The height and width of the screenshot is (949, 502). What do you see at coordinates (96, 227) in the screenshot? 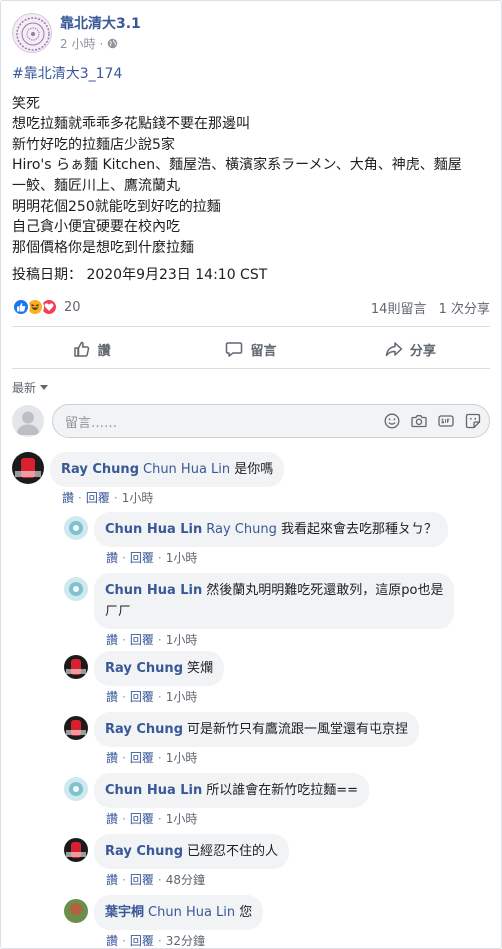
I see `post-line: 自己貪小便宜硬要在校內吃` at bounding box center [96, 227].